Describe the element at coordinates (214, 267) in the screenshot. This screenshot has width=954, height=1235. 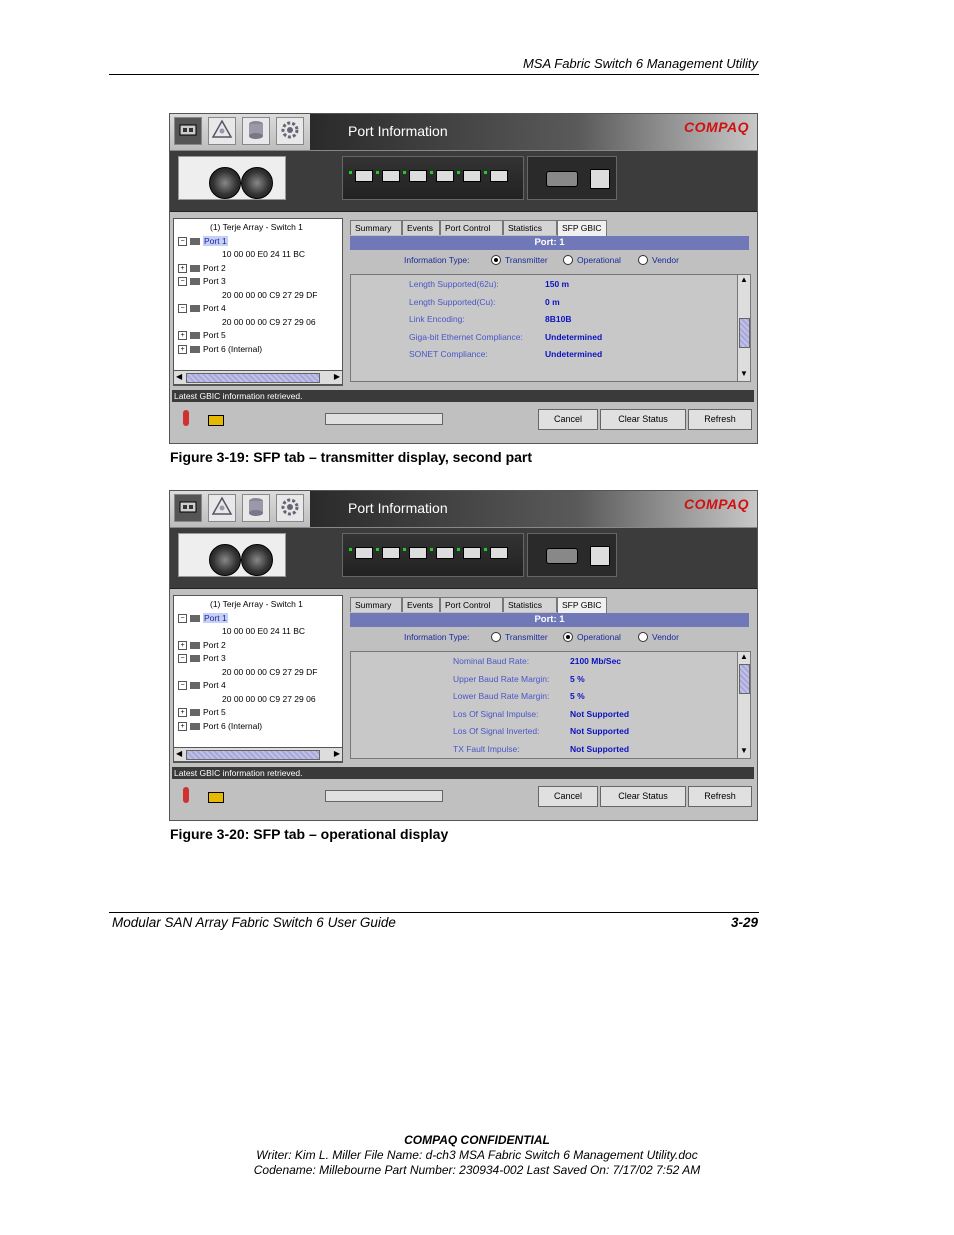
I see `tree-node-label: Port 2` at that location.